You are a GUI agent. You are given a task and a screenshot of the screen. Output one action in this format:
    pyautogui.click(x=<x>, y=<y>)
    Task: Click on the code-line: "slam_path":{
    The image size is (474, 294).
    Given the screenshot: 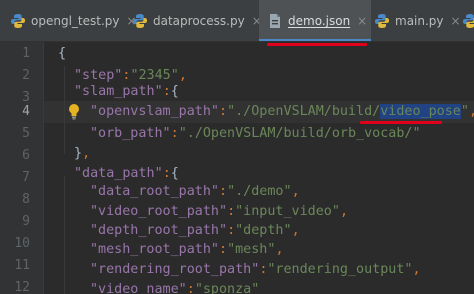 What is the action you would take?
    pyautogui.click(x=126, y=92)
    